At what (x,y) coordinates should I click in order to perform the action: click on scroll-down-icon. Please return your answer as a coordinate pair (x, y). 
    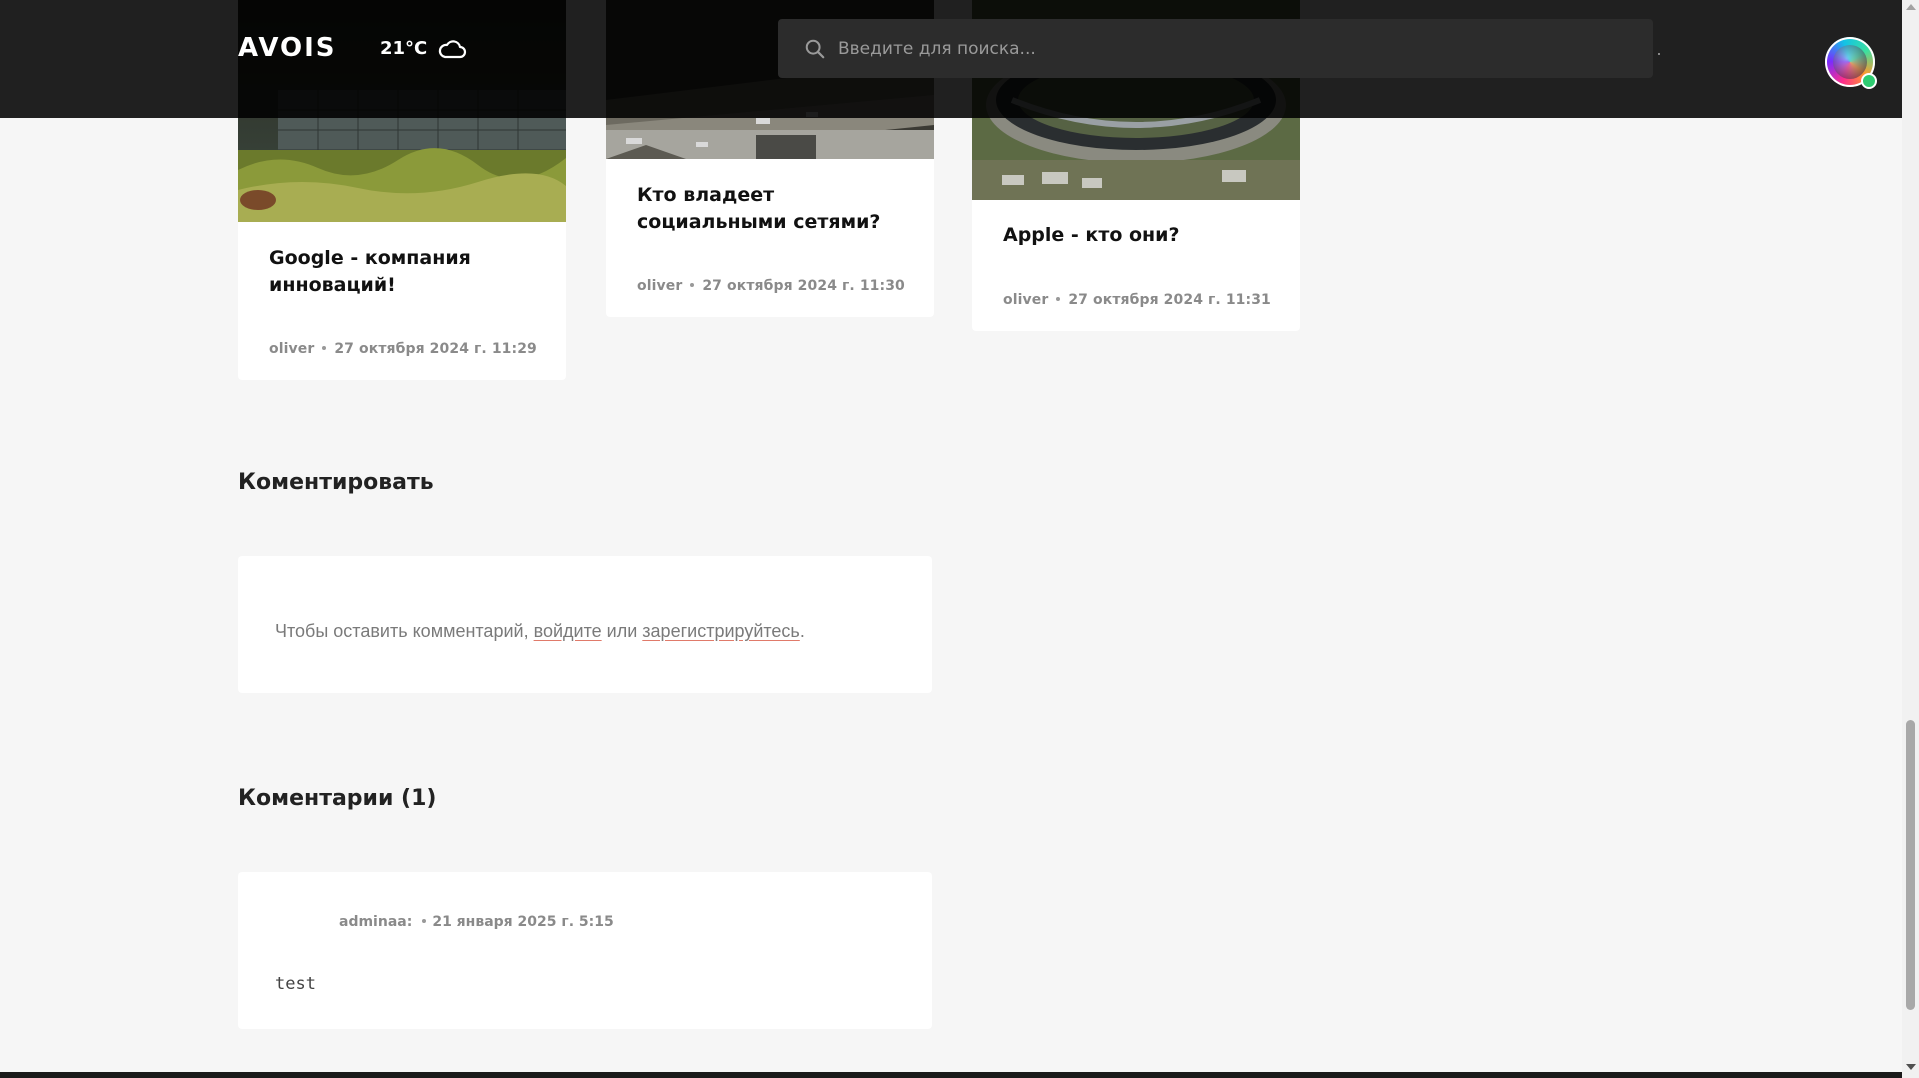
    Looking at the image, I should click on (1911, 1067).